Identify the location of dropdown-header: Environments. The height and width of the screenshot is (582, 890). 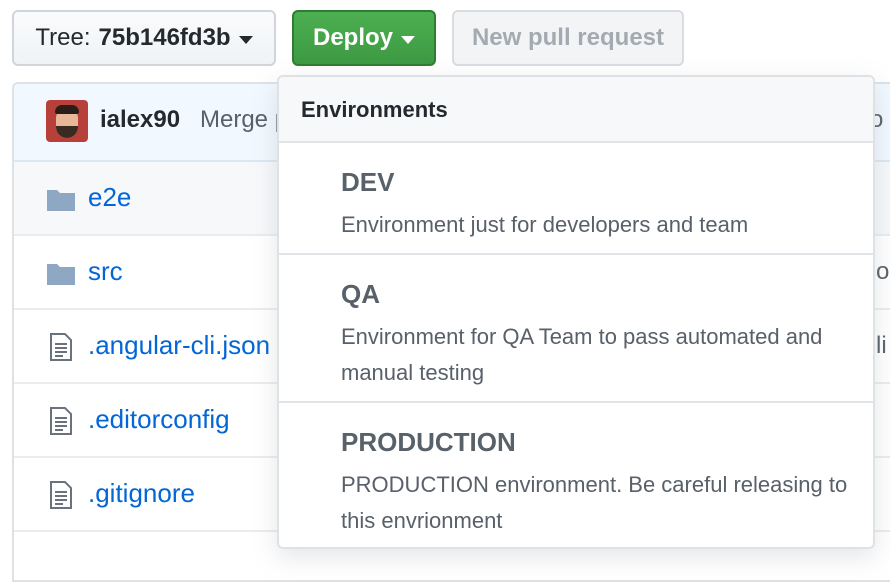
(576, 110).